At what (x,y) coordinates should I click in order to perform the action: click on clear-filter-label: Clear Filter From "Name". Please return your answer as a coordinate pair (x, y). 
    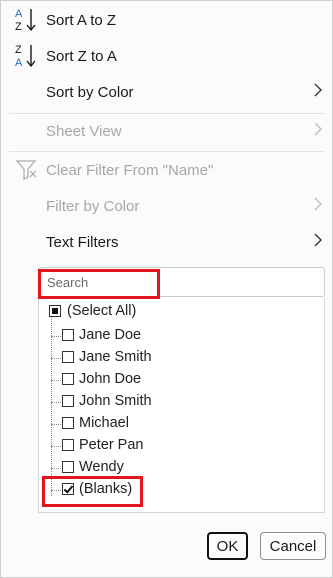
    Looking at the image, I should click on (130, 170).